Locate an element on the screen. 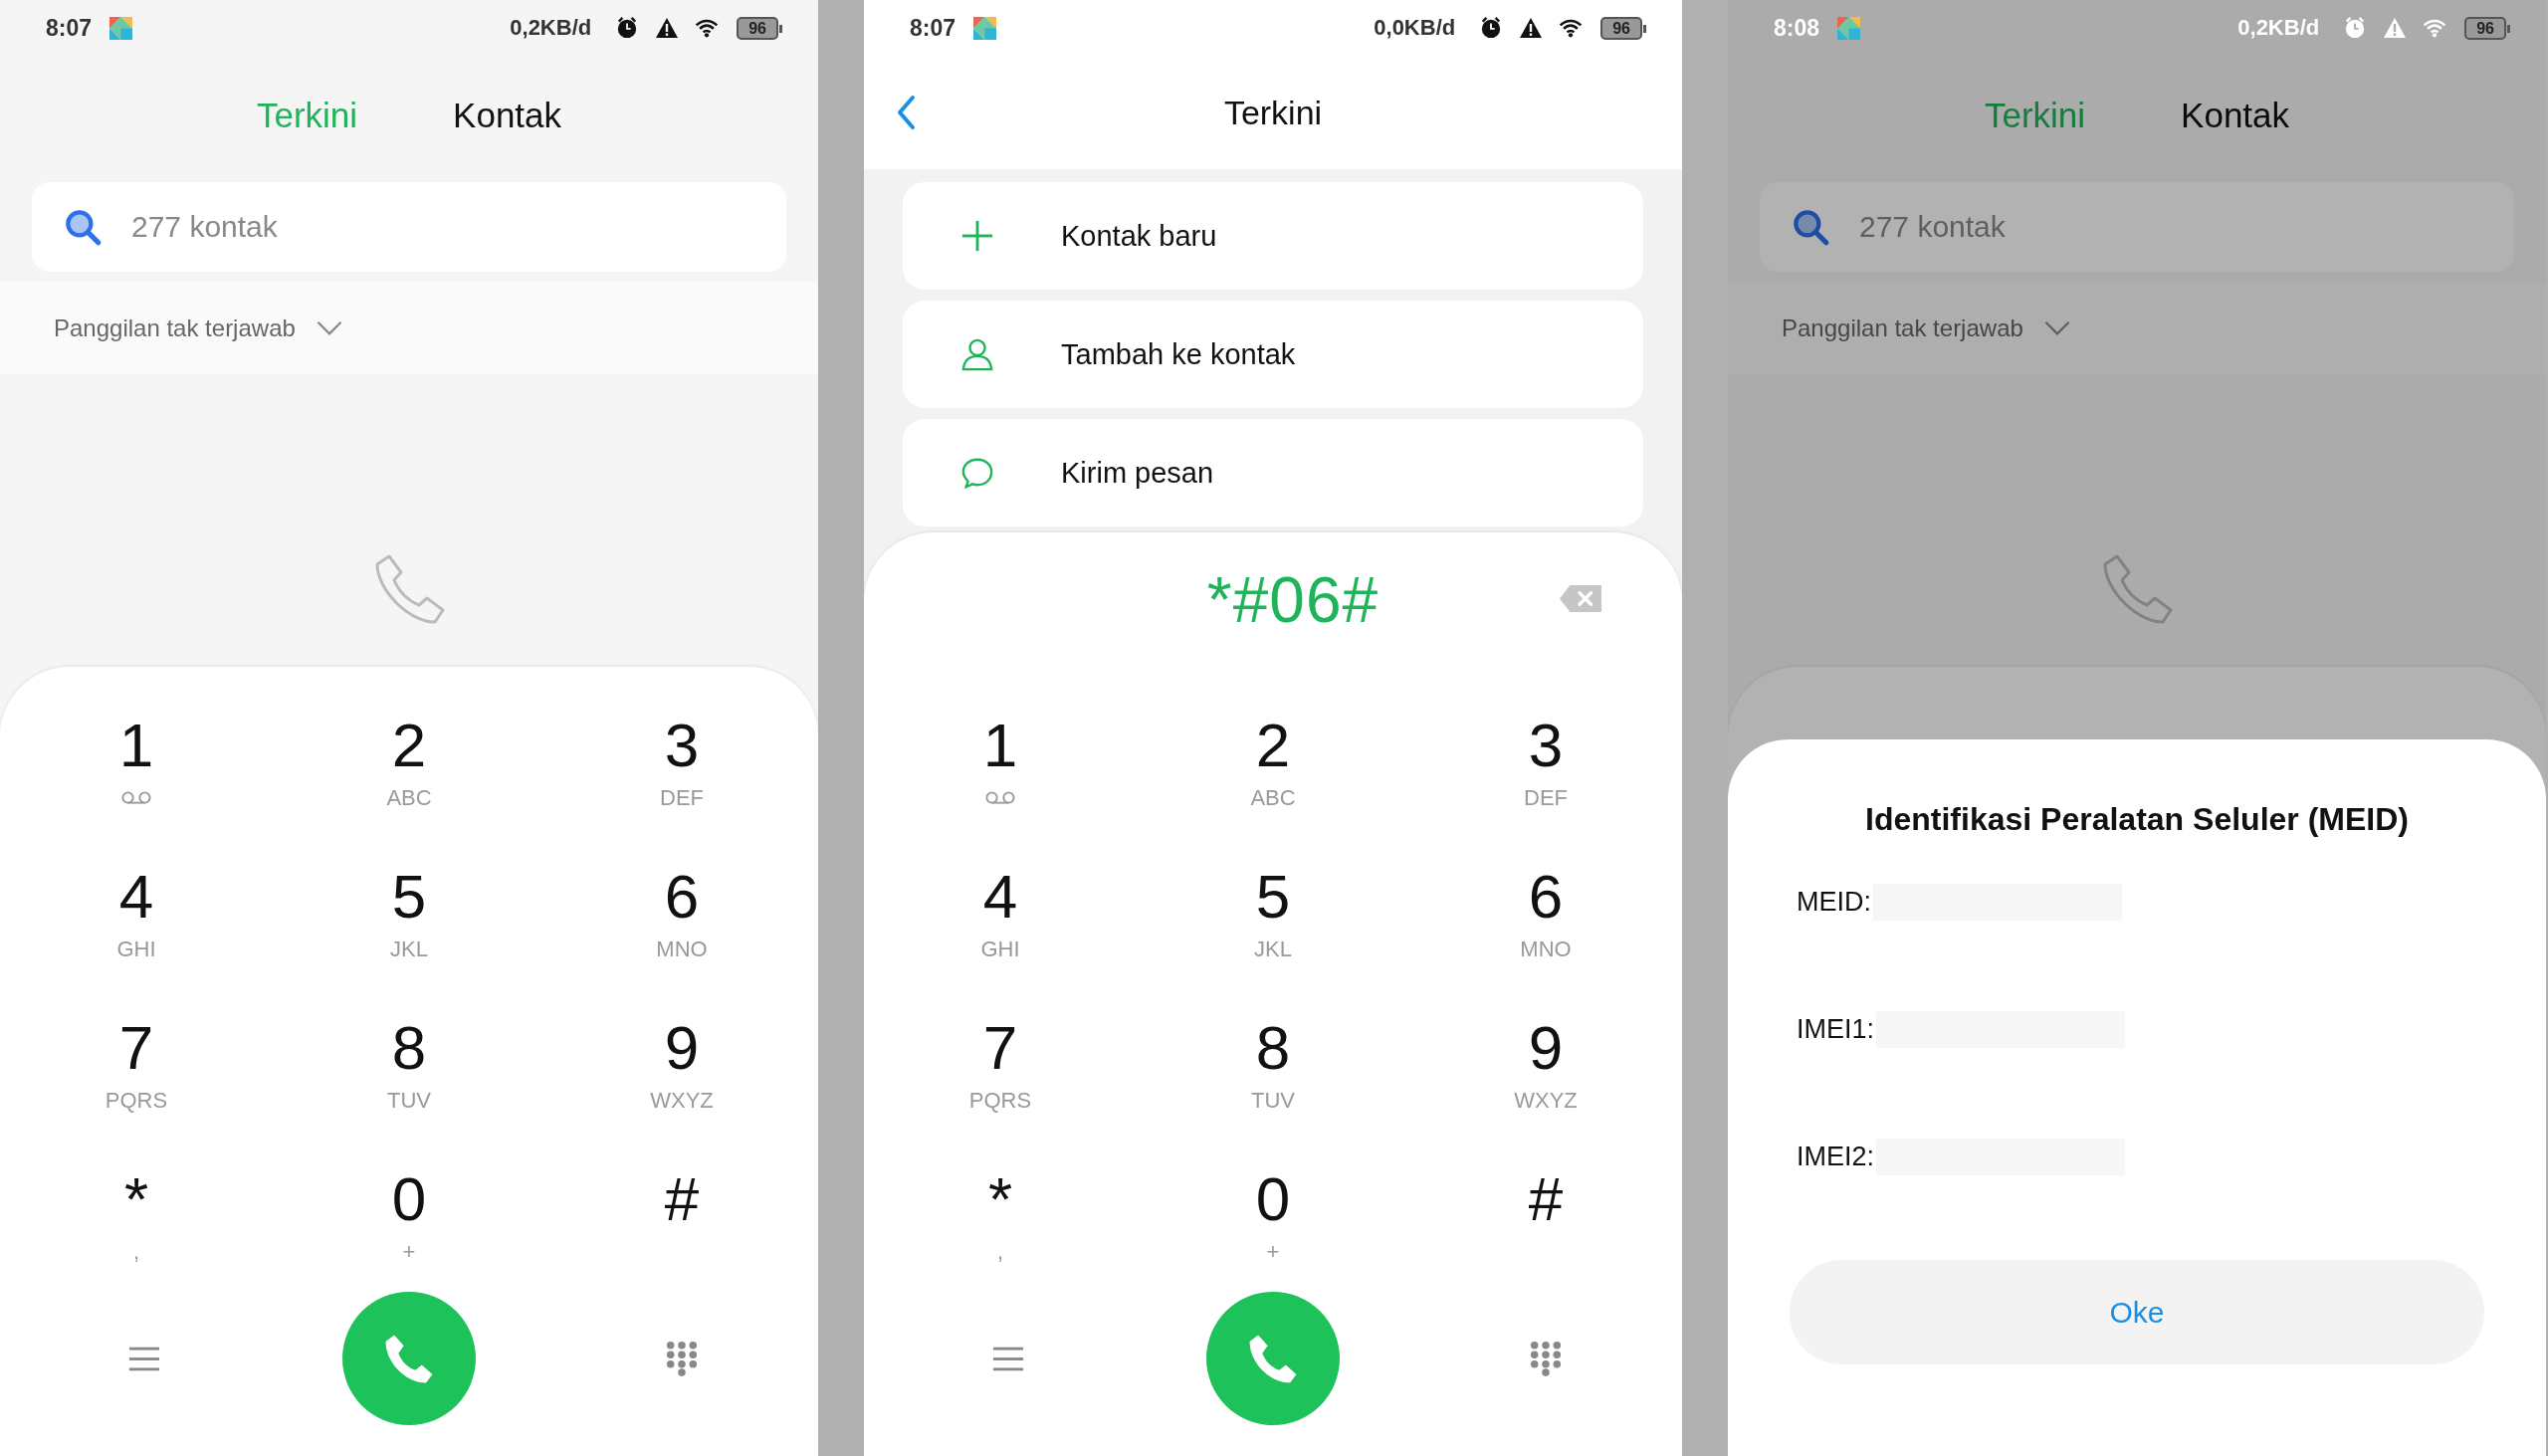  key-letters: GHI is located at coordinates (1000, 949).